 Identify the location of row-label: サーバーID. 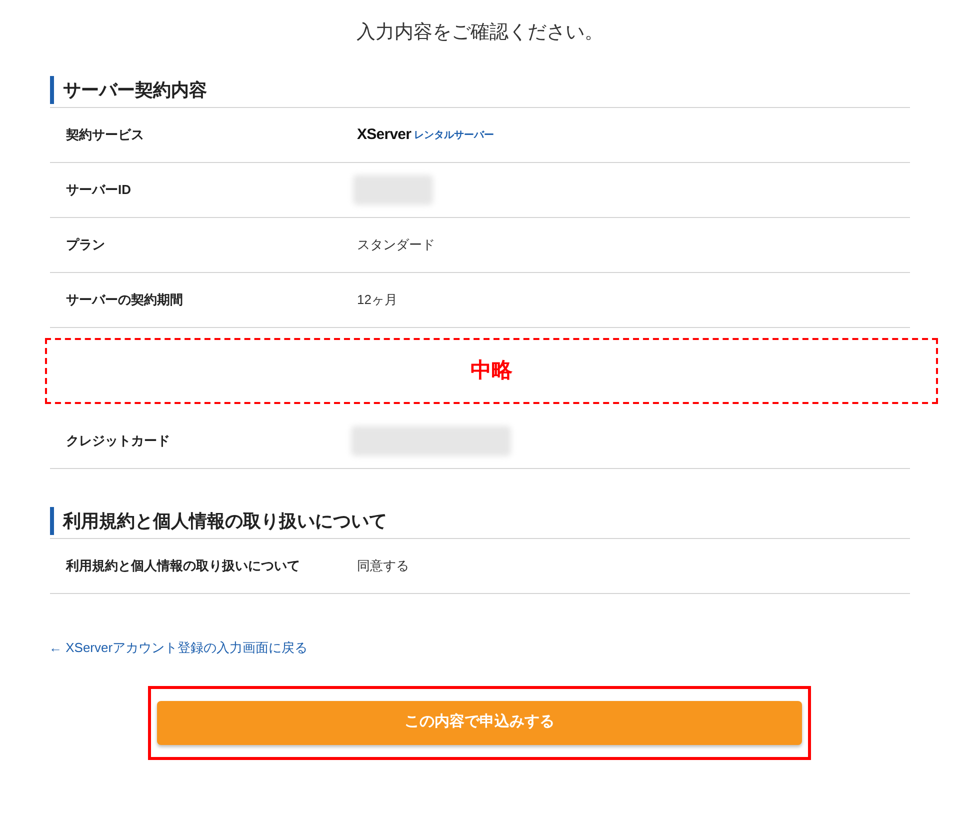
(98, 190).